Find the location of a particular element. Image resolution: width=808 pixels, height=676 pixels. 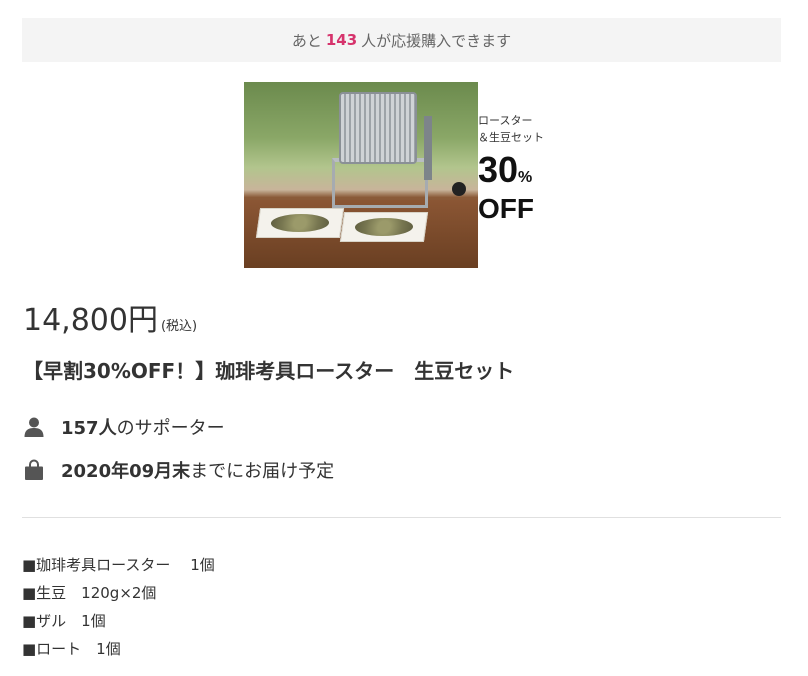

remaining-prefix: あと is located at coordinates (306, 40).